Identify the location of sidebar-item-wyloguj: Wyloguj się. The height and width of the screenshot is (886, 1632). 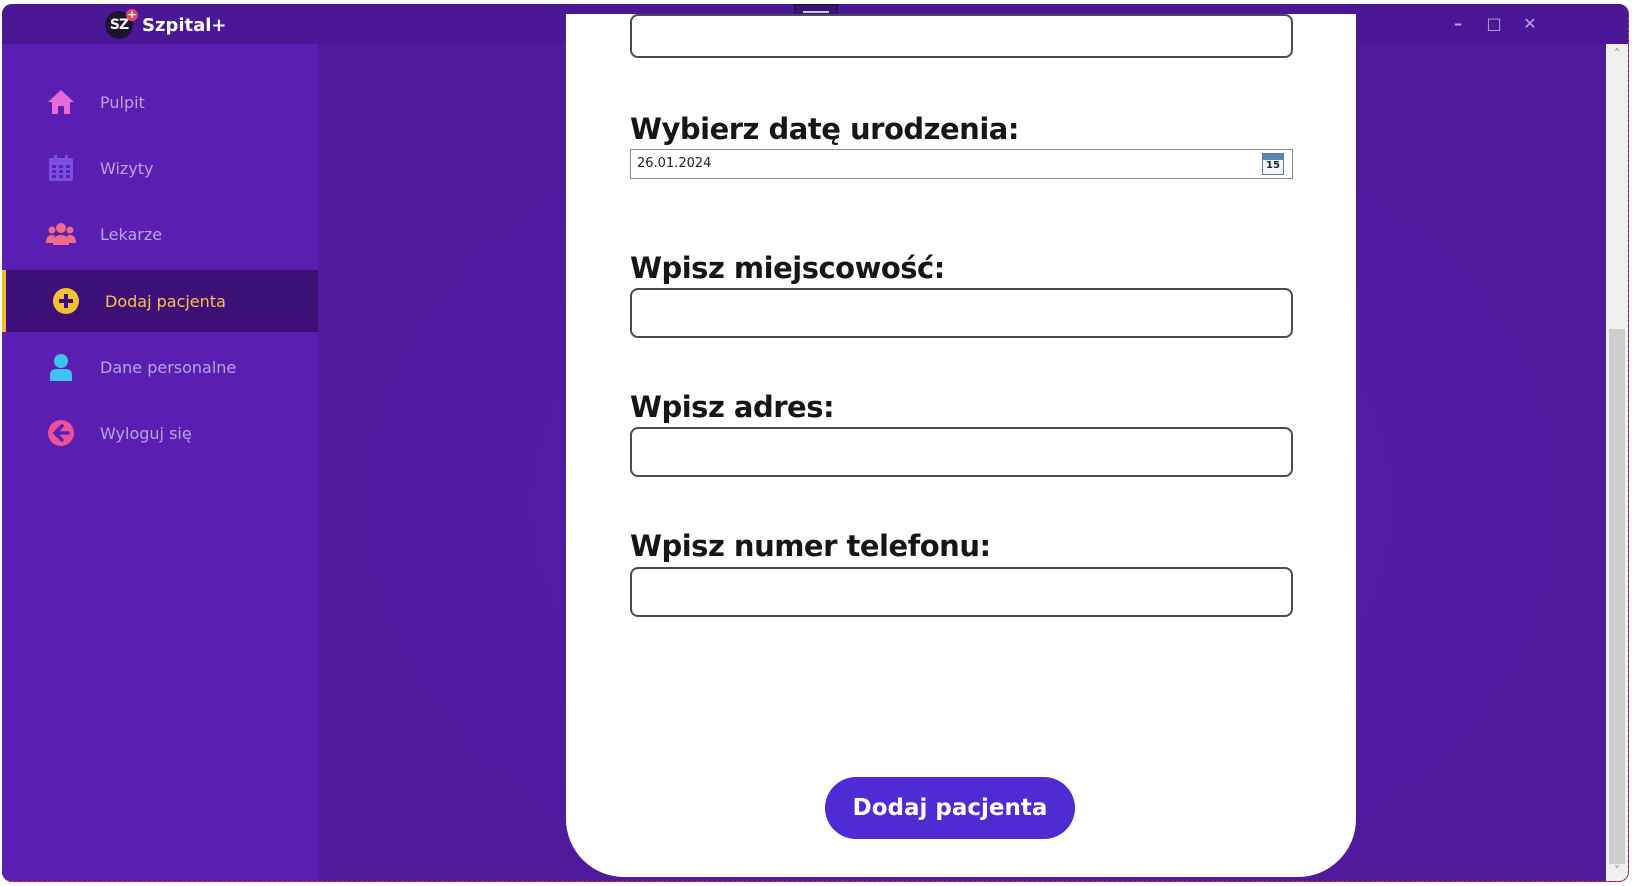
(160, 433).